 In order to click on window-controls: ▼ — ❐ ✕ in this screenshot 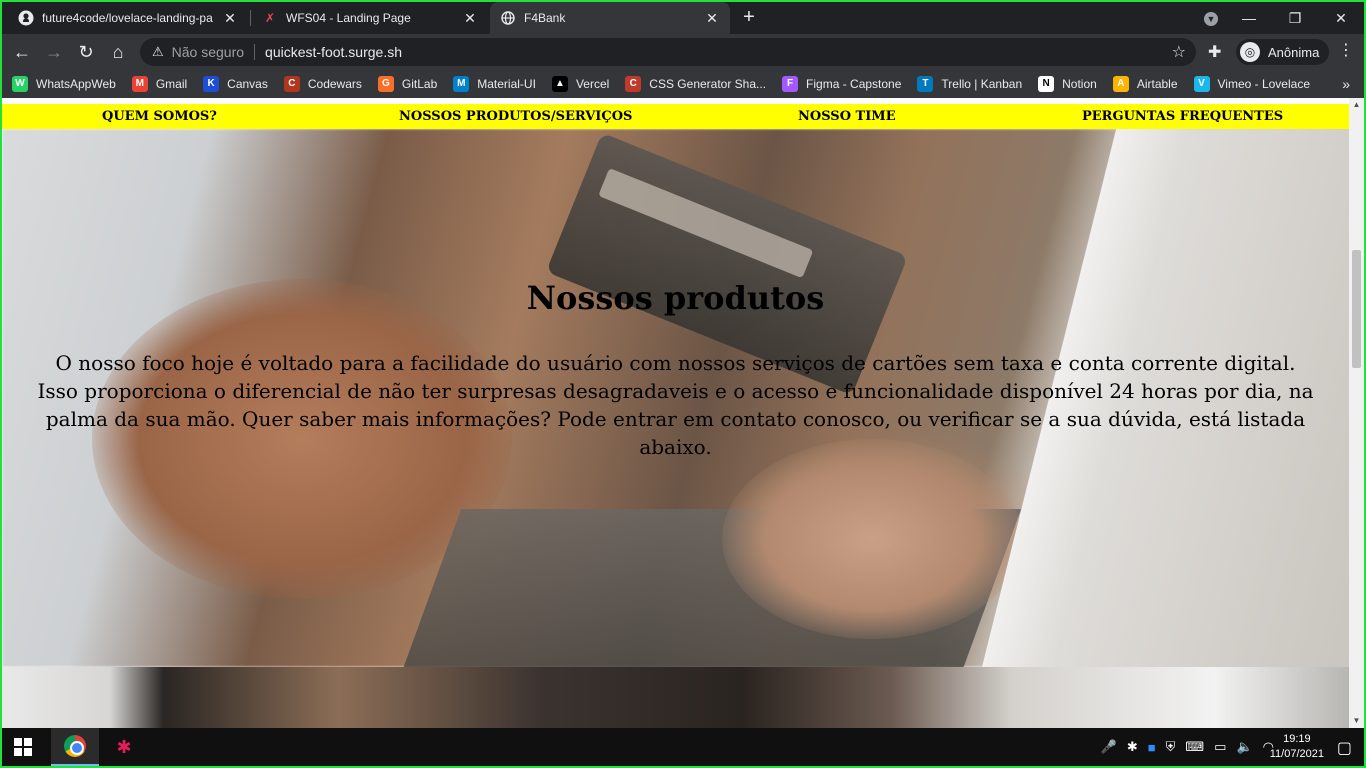, I will do `click(1280, 18)`.